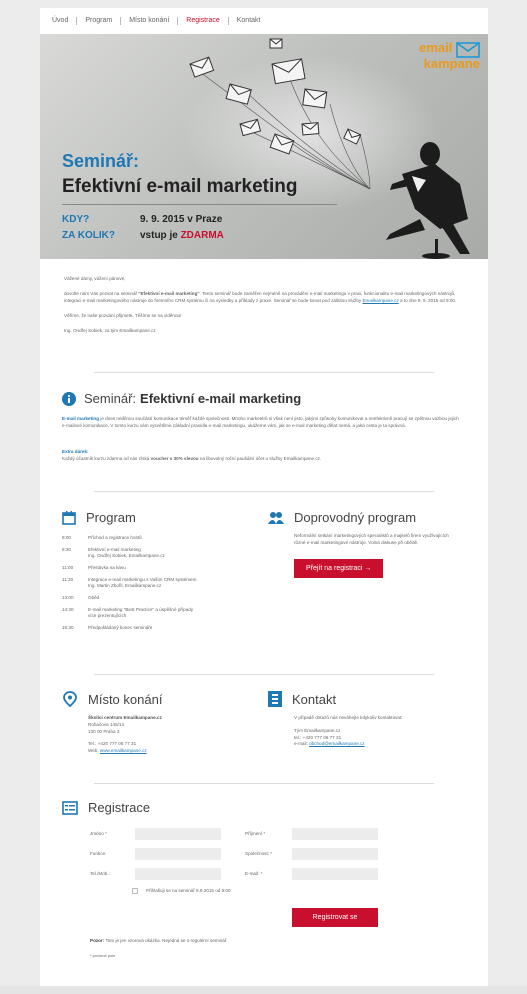  I want to click on program-row: 8:00 Příchod a registrace hostů, so click(102, 537).